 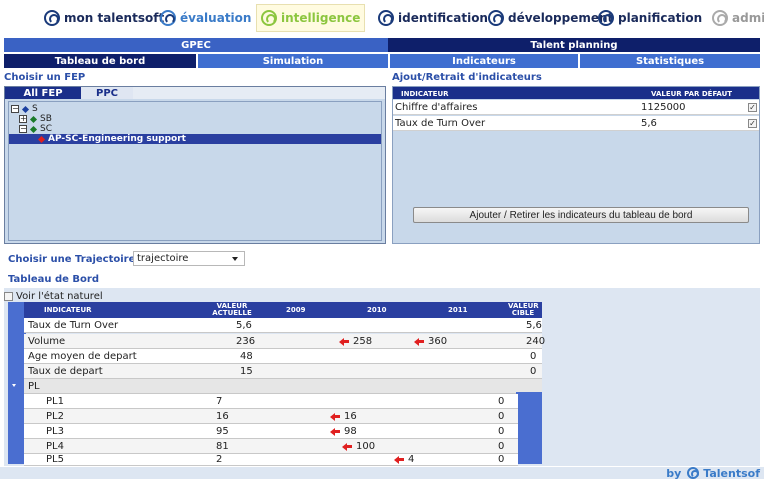 I want to click on row-2009: 98, so click(x=343, y=431).